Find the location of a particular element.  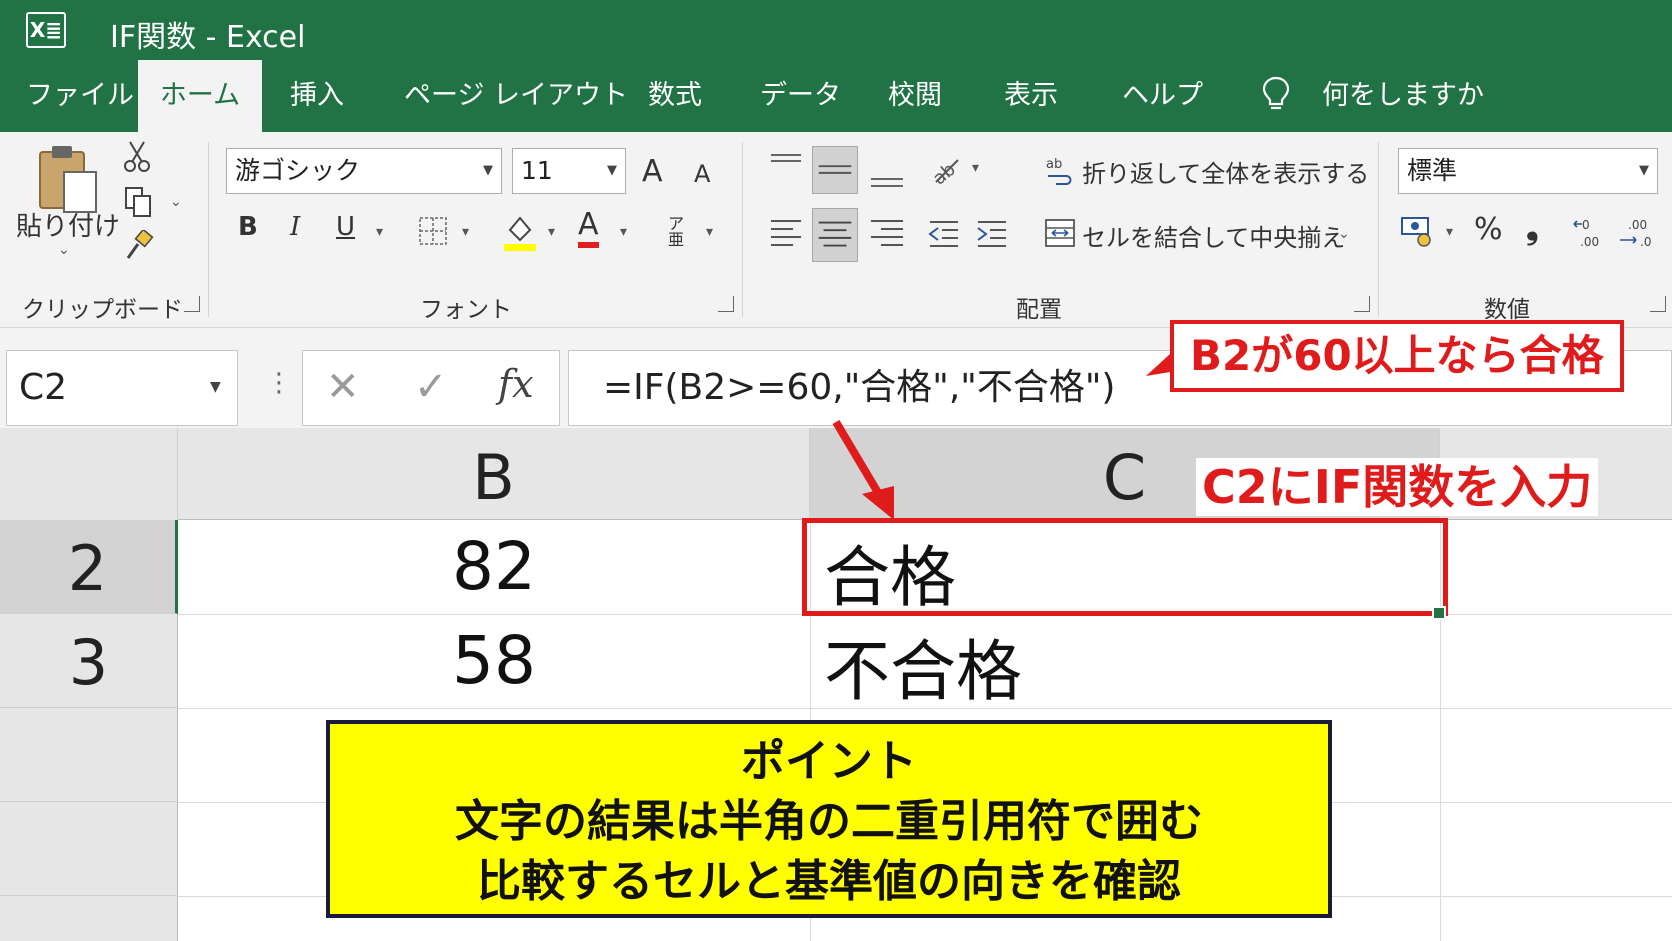

align-top-button is located at coordinates (785, 167).